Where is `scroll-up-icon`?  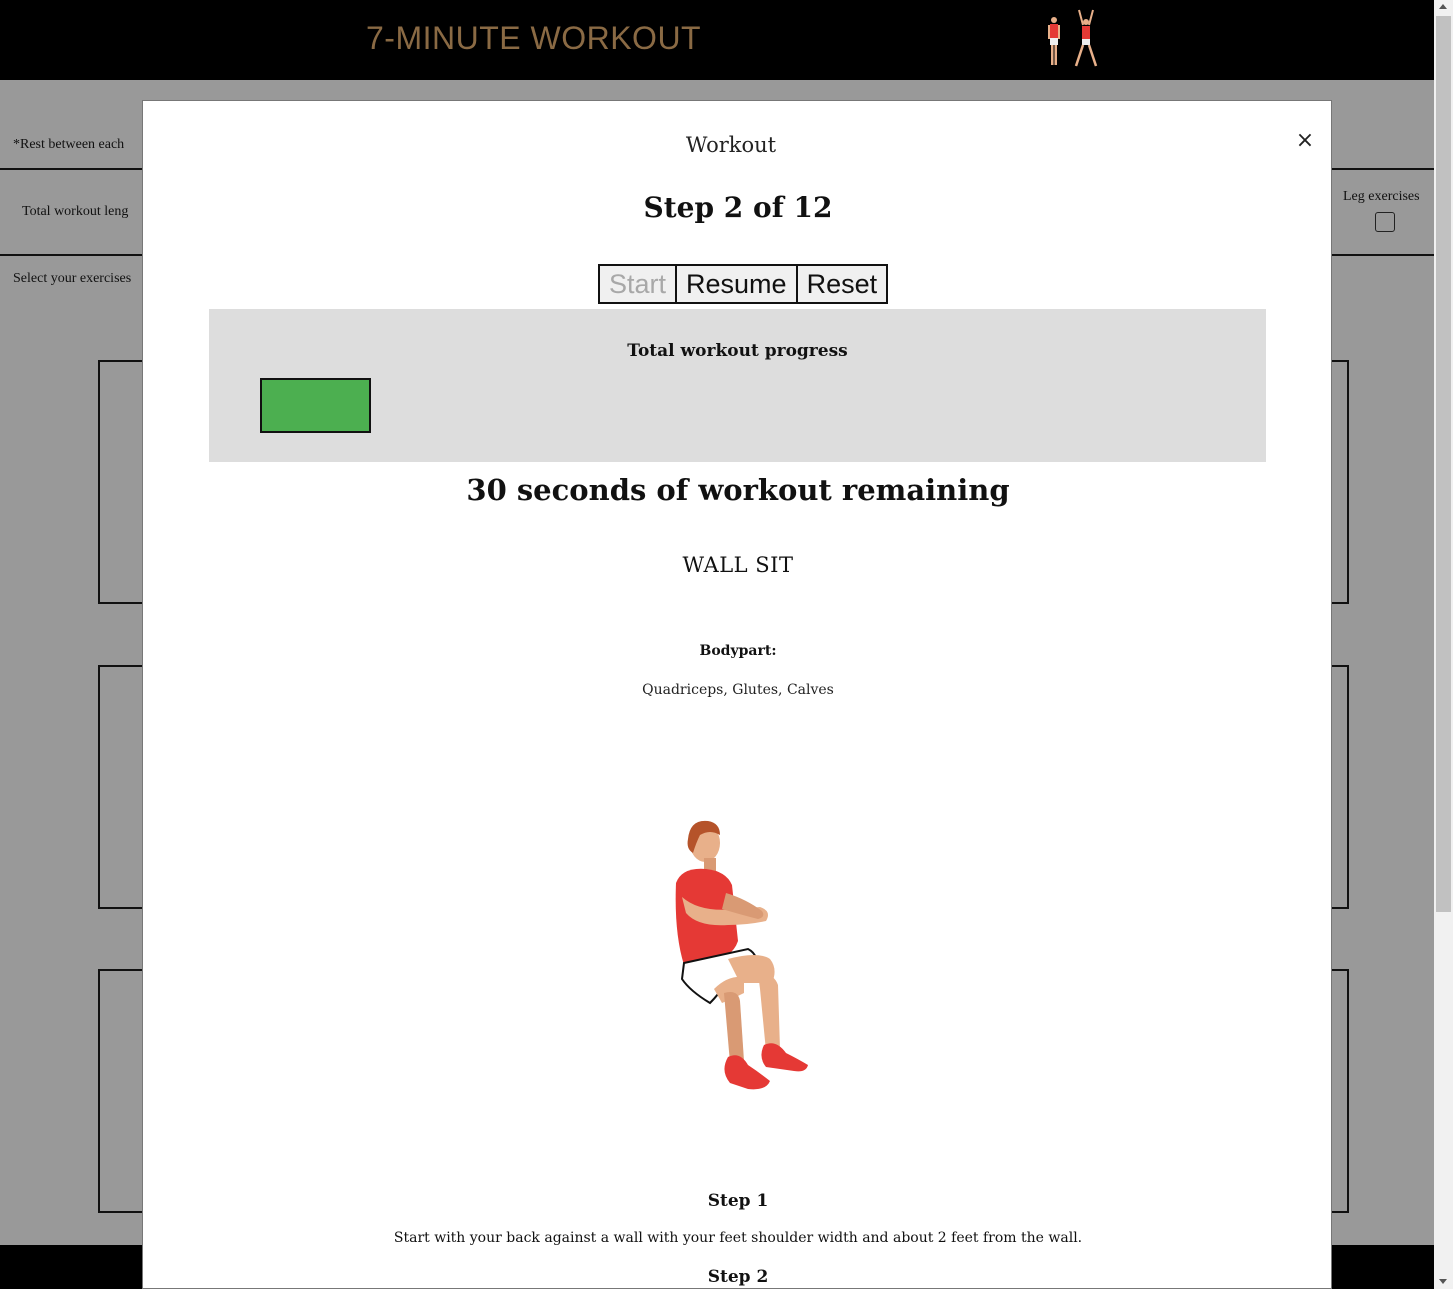 scroll-up-icon is located at coordinates (1443, 6).